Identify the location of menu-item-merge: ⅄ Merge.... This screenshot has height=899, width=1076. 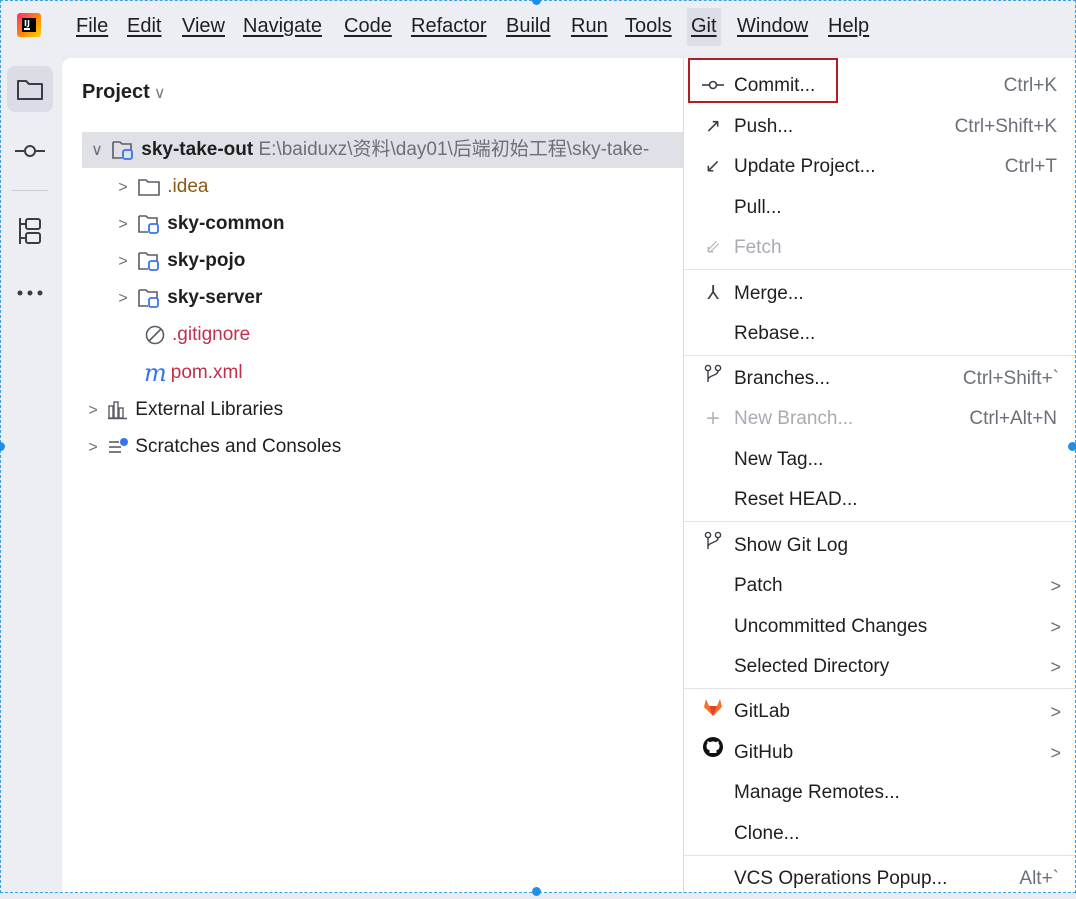
(880, 294).